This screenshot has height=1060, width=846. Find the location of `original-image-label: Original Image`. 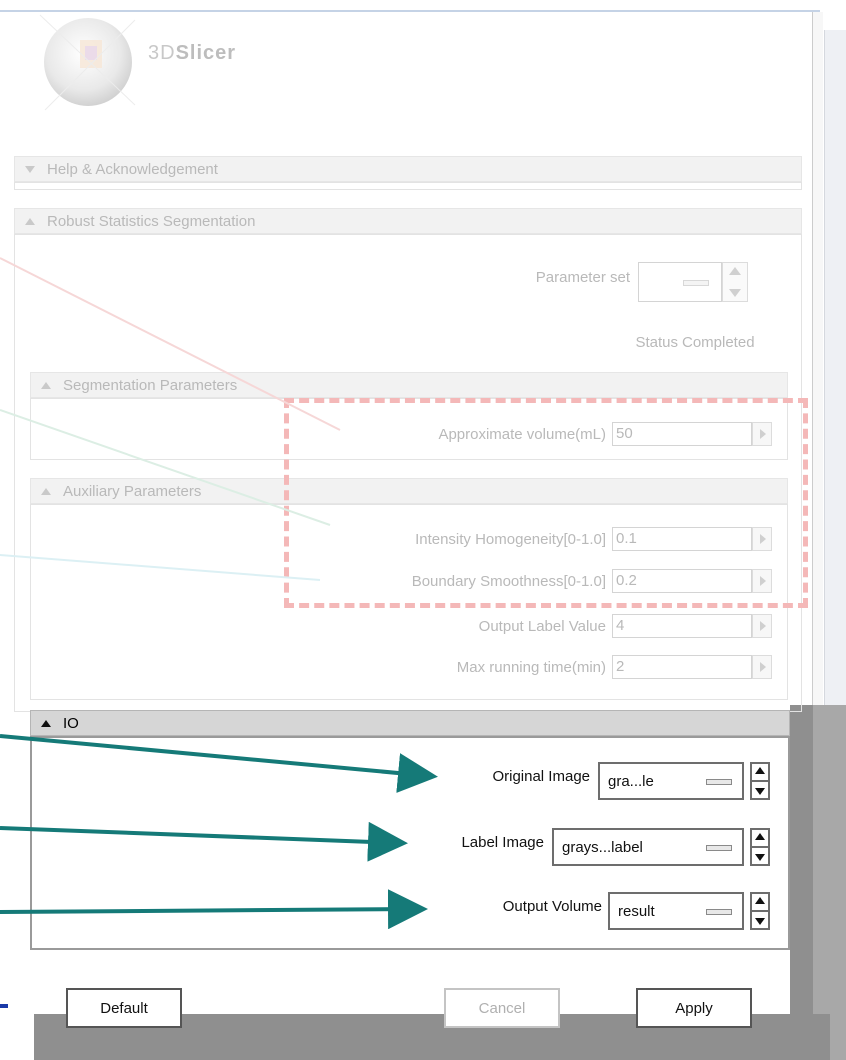

original-image-label: Original Image is located at coordinates (541, 776).